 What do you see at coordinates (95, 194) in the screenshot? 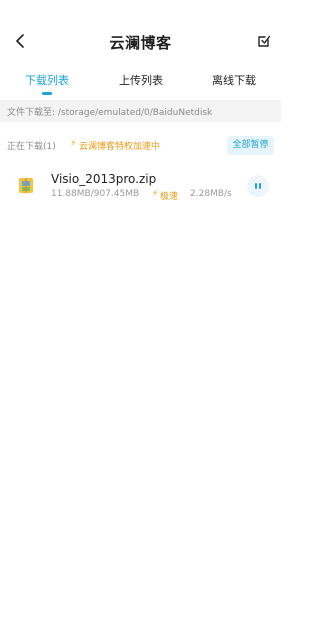
I see `file-size-progress: 11.88MB/907.45MB` at bounding box center [95, 194].